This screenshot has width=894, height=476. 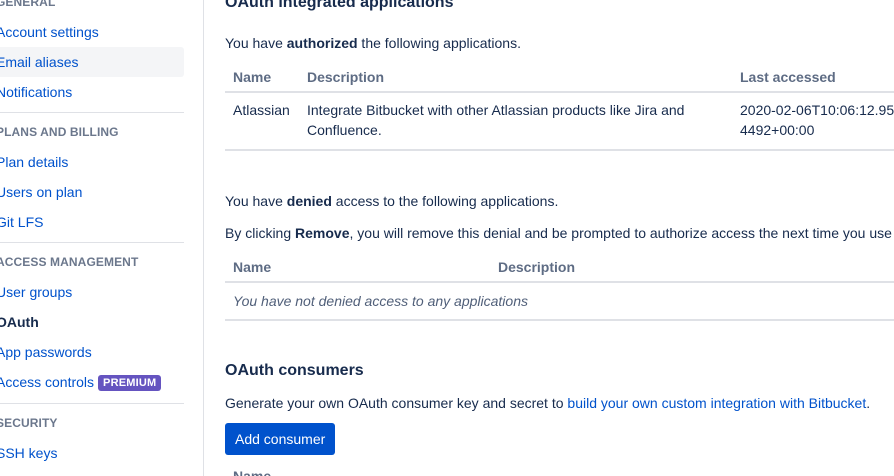 I want to click on sidebar-heading-access-management: ACCESS MANAGEMENT, so click(x=69, y=262).